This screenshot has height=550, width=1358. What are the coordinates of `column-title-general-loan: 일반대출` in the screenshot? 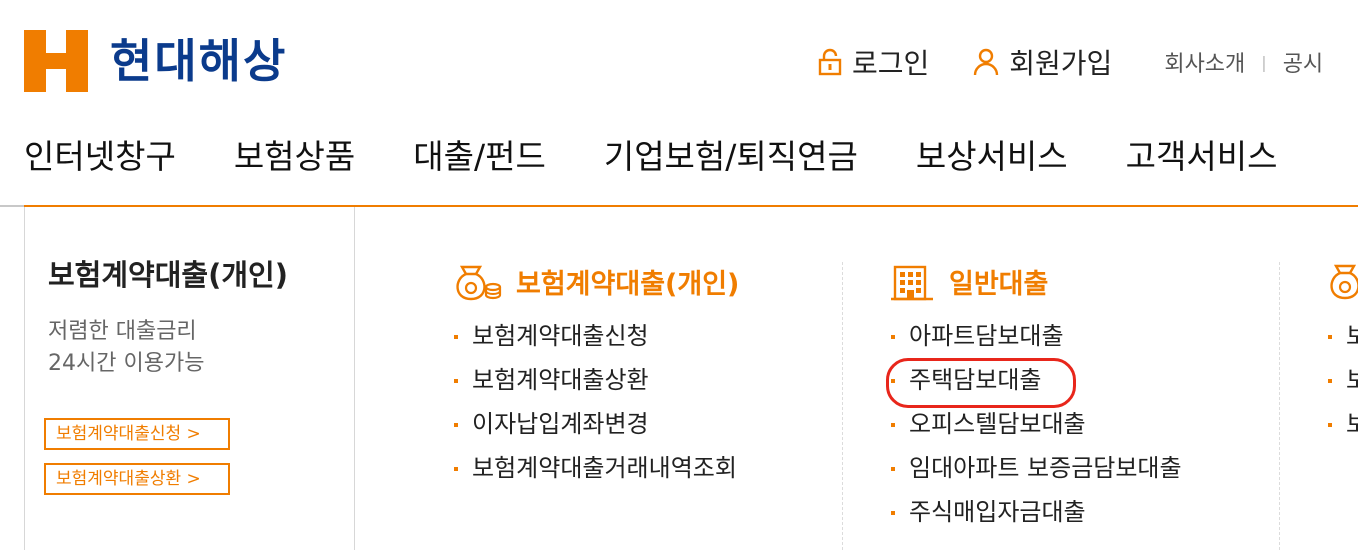 It's located at (968, 281).